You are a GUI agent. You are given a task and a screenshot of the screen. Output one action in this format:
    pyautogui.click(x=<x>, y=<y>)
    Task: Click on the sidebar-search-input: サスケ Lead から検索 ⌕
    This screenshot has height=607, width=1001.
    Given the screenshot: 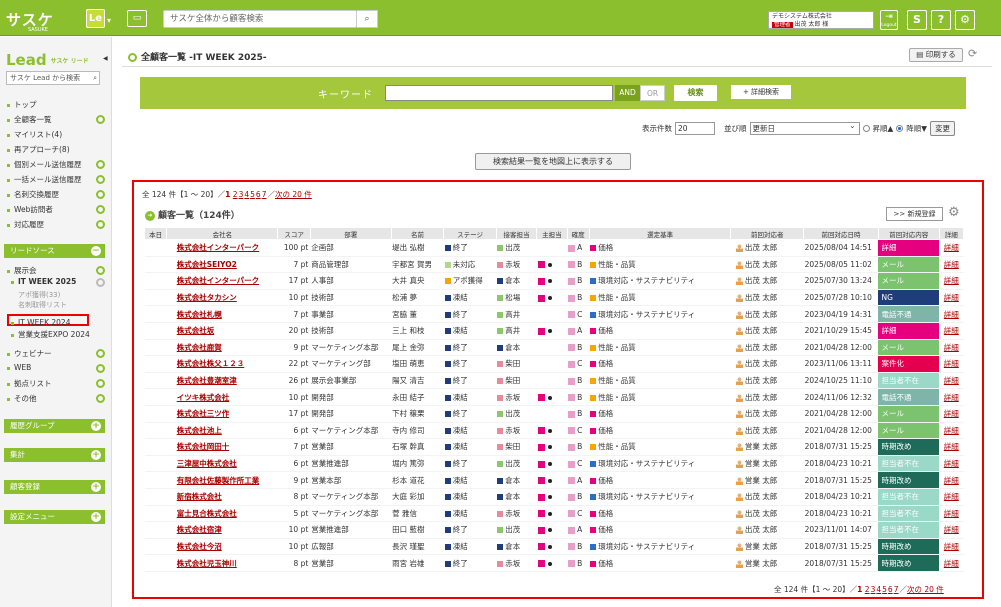 What is the action you would take?
    pyautogui.click(x=53, y=78)
    